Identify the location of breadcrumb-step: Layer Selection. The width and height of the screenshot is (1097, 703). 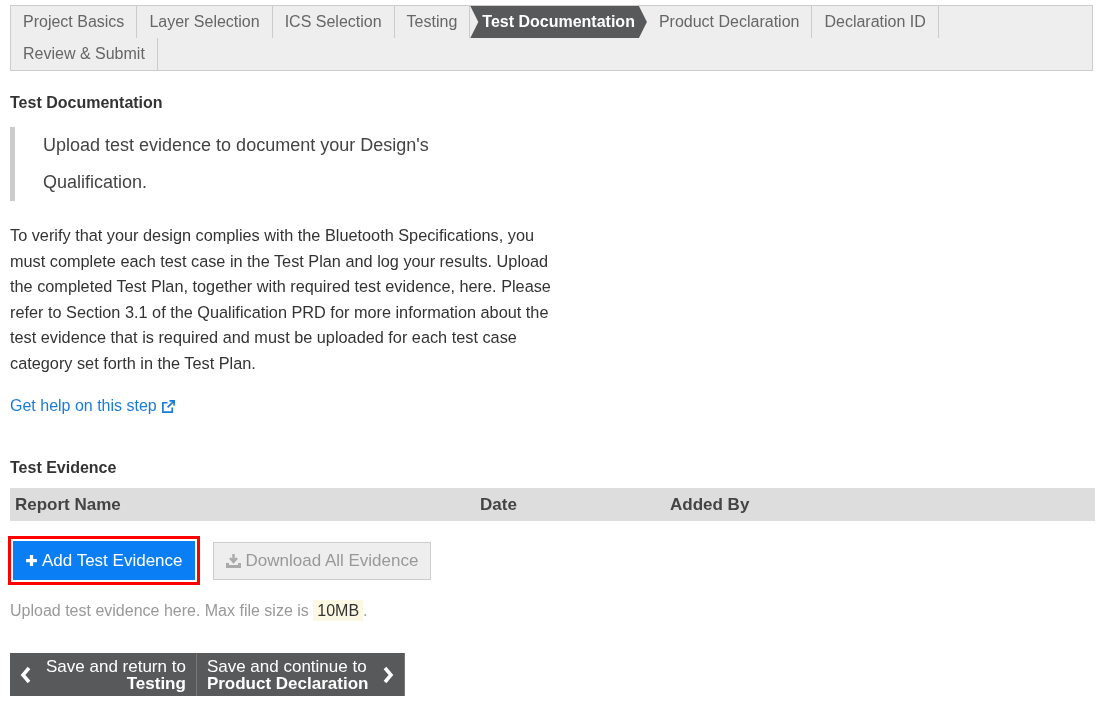
(205, 22).